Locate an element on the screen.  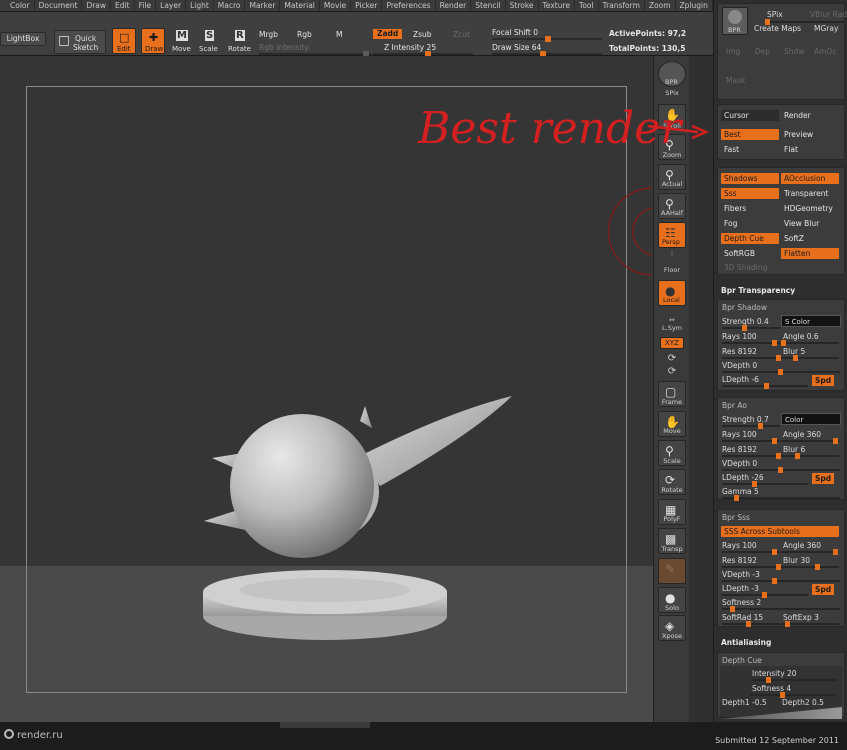
move-button: M Move is located at coordinates (181, 41).